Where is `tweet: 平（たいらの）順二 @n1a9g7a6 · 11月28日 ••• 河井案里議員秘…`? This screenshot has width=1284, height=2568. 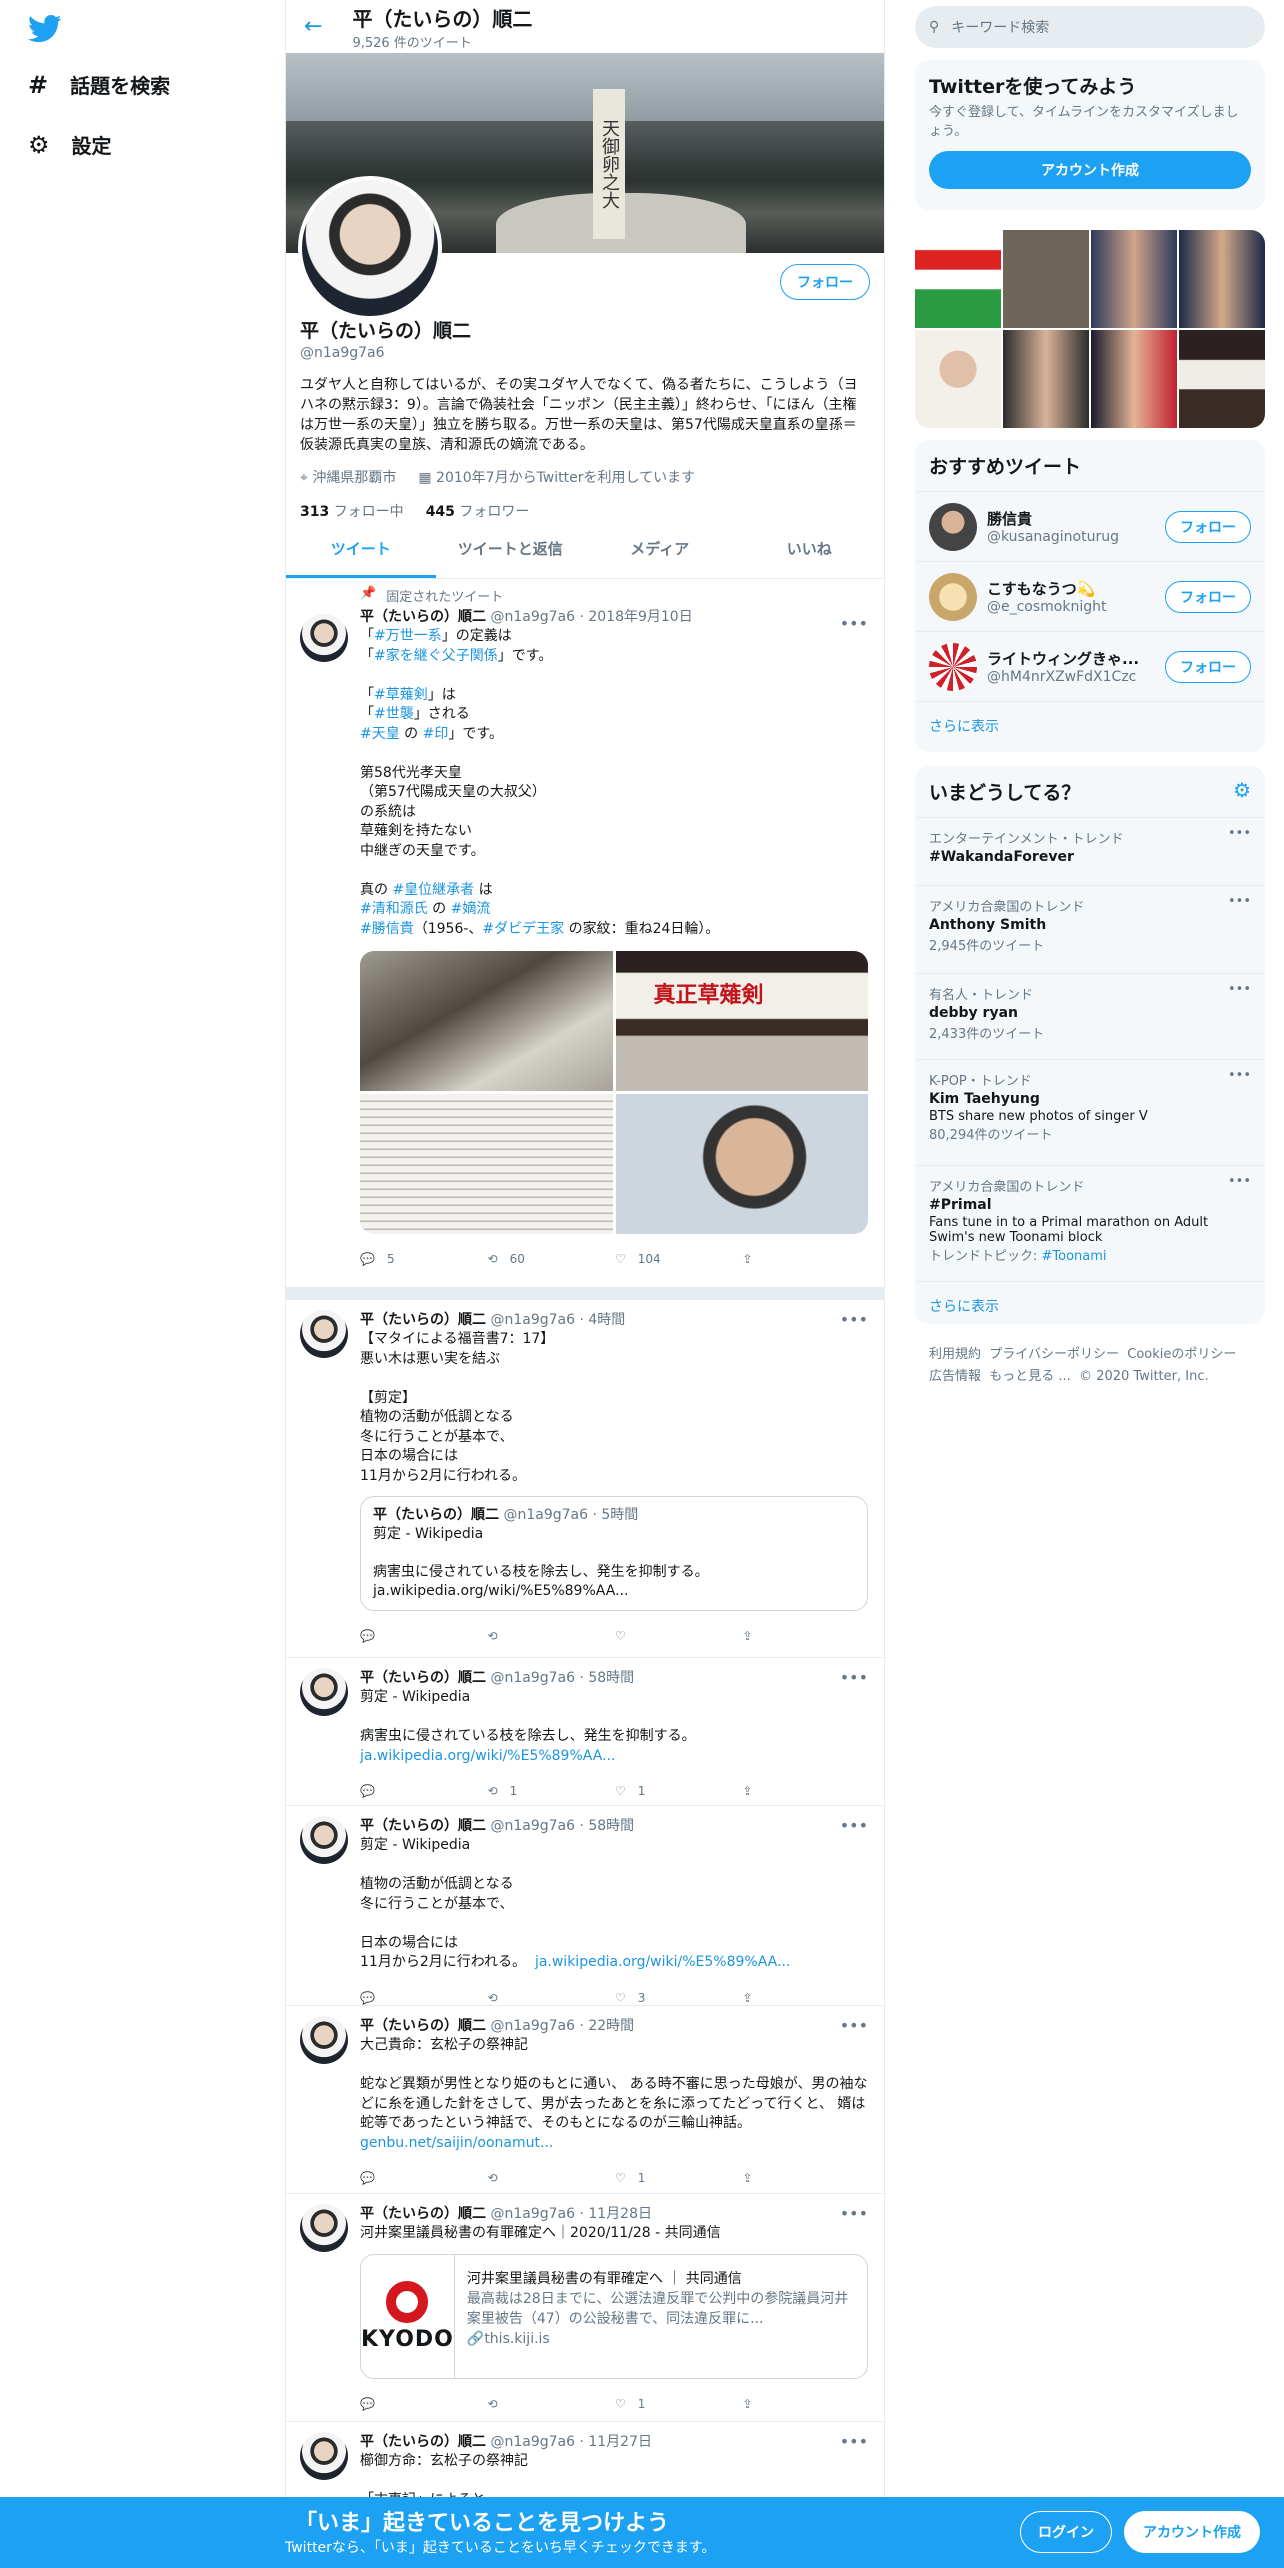 tweet: 平（たいらの）順二 @n1a9g7a6 · 11月28日 ••• 河井案里議員秘… is located at coordinates (585, 2308).